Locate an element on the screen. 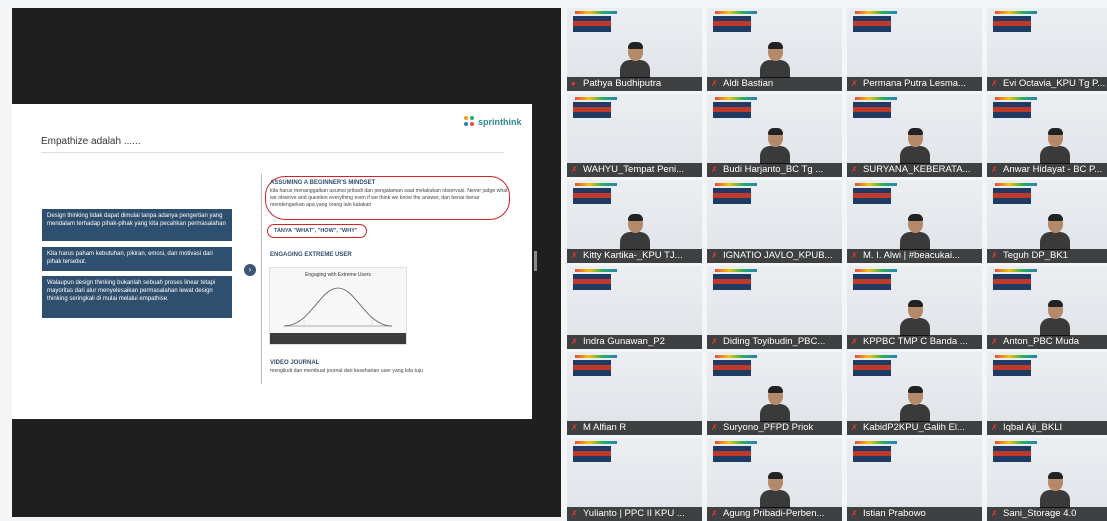  participant-name: Iqbal Aji_BKLI is located at coordinates (1047, 428).